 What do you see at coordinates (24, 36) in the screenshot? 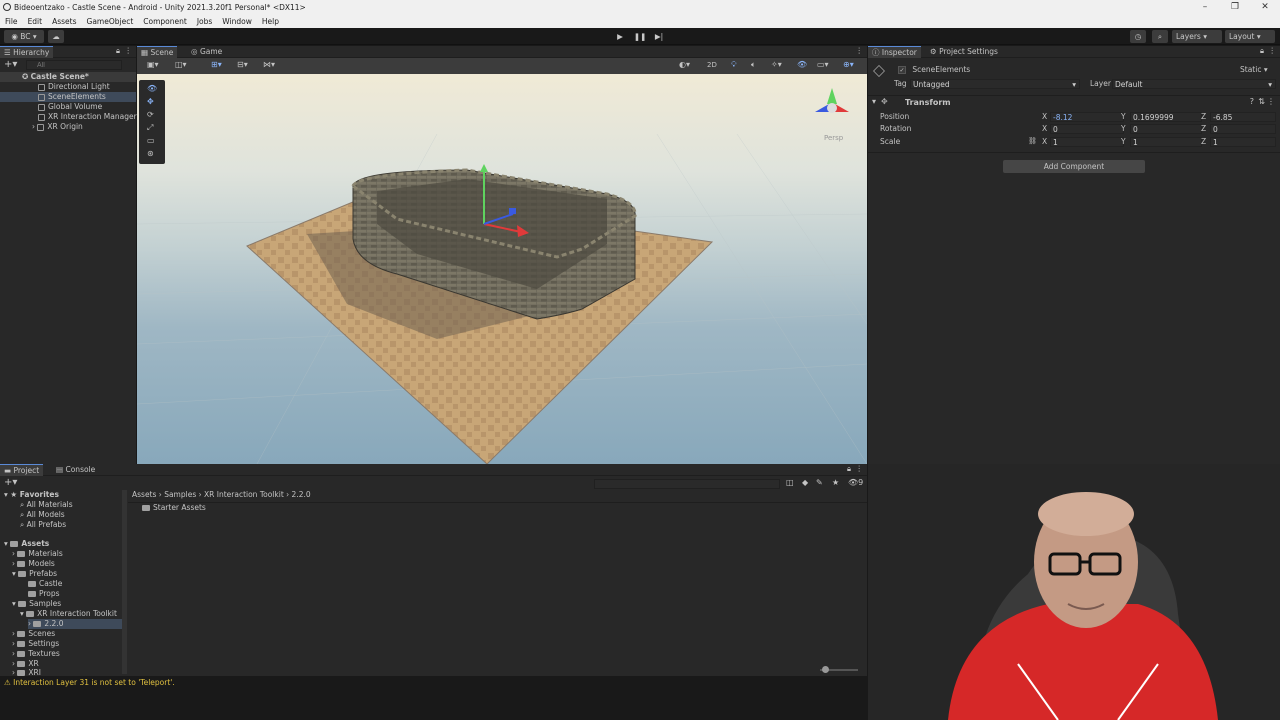
I see `account-button: ◉ BC ▾` at bounding box center [24, 36].